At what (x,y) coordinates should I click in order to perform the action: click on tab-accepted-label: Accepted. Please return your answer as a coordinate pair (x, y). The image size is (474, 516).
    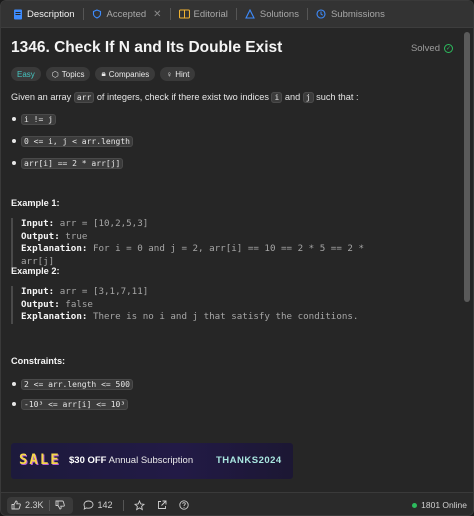
    Looking at the image, I should click on (126, 14).